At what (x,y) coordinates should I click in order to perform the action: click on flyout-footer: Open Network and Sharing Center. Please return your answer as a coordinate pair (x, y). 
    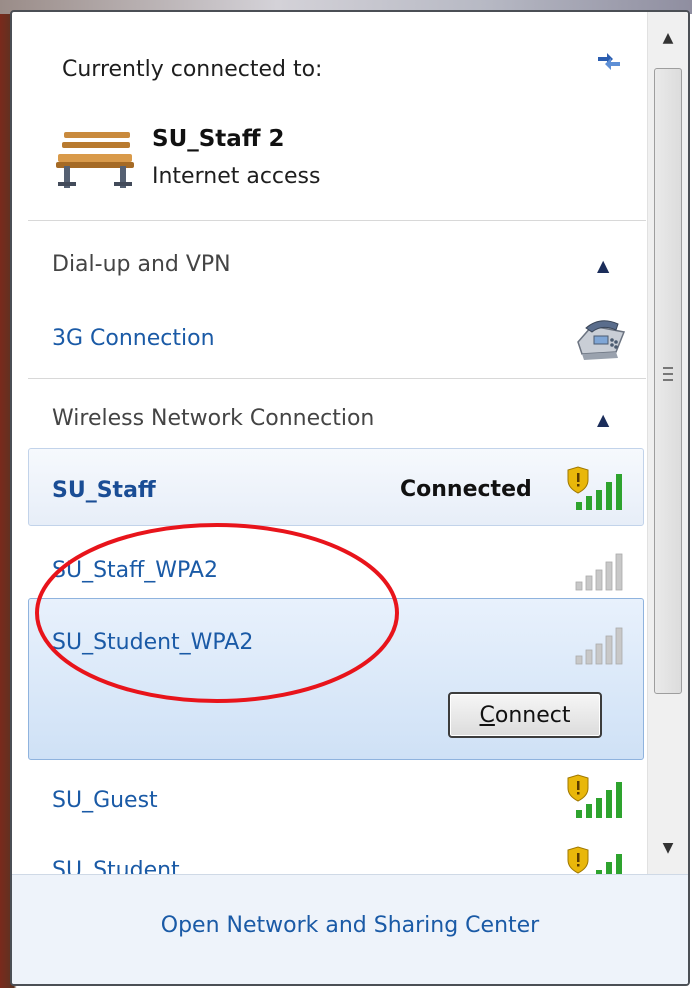
    Looking at the image, I should click on (350, 929).